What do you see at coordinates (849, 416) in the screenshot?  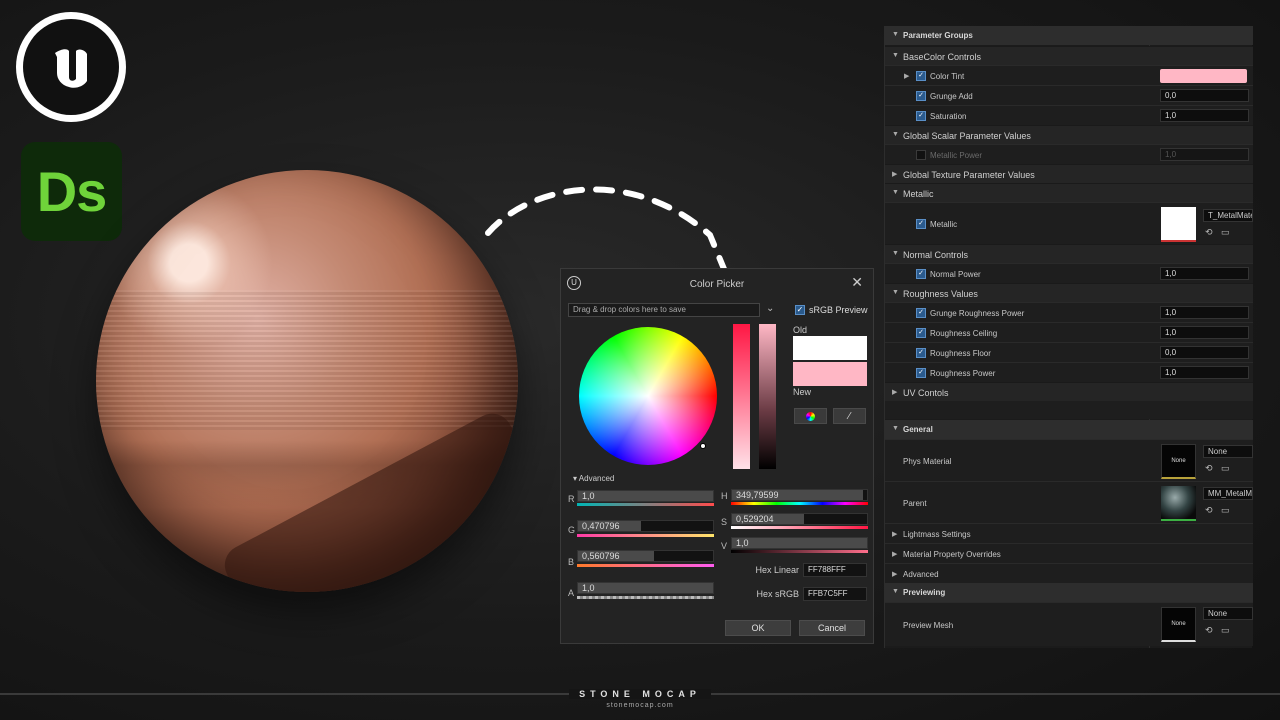 I see `eyedropper-button: ⁄` at bounding box center [849, 416].